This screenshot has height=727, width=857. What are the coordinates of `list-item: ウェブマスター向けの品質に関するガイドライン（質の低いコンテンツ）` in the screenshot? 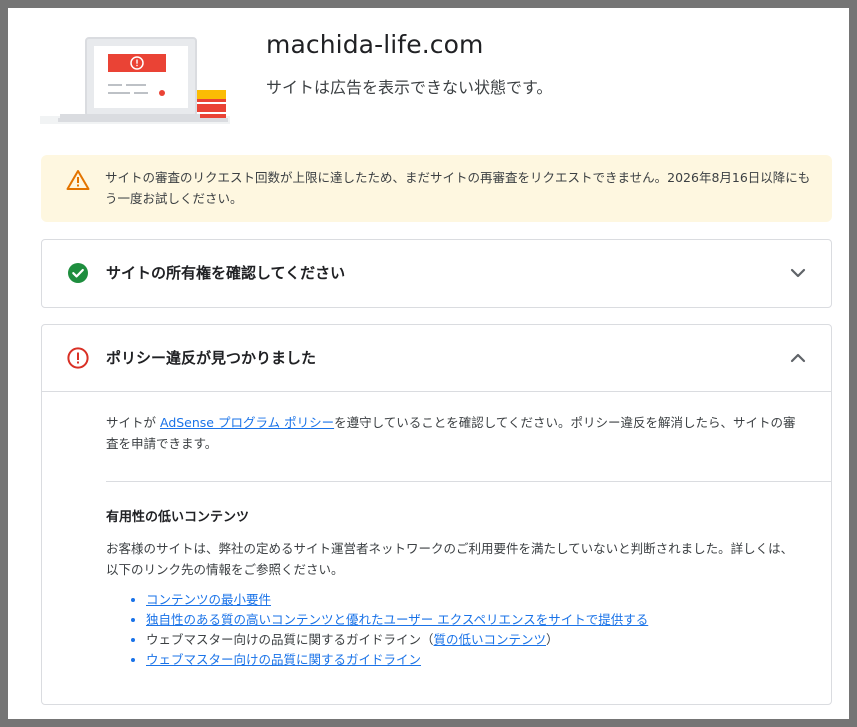 It's located at (397, 640).